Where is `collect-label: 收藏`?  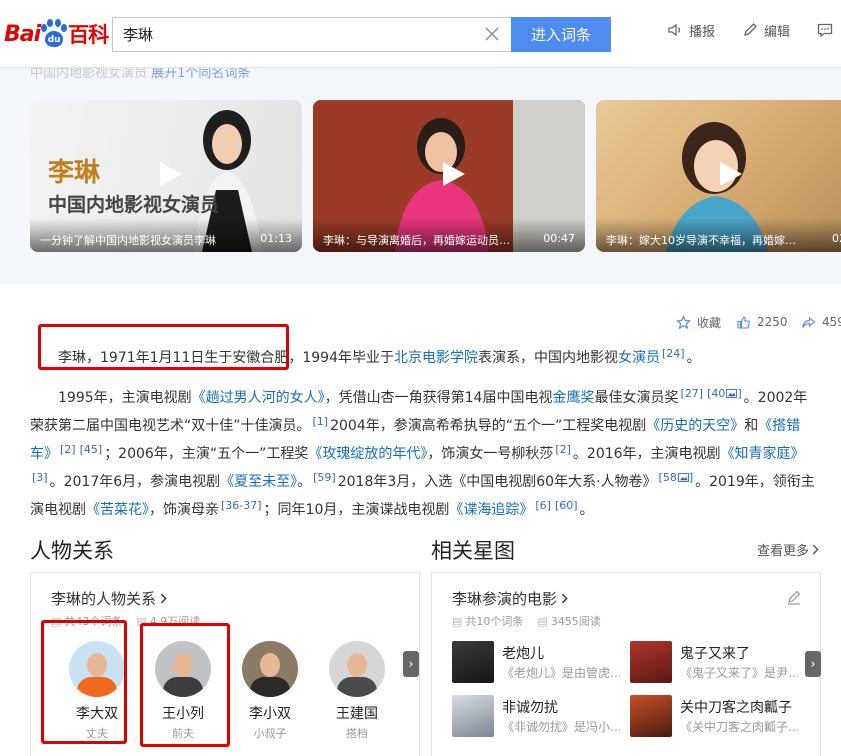 collect-label: 收藏 is located at coordinates (709, 322).